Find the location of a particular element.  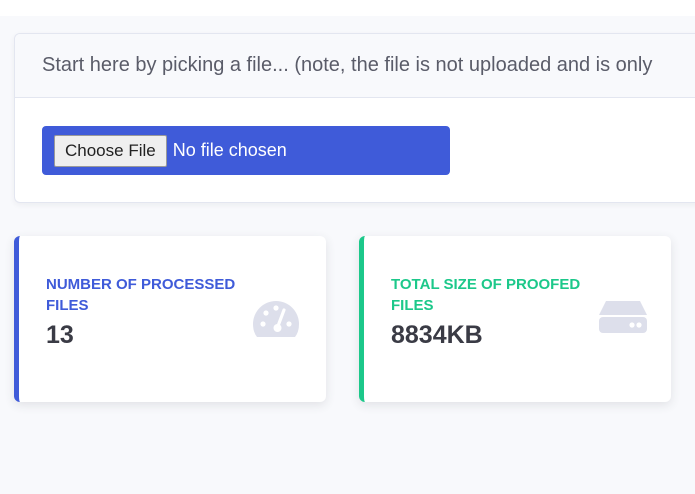

hard-drive-icon is located at coordinates (623, 317).